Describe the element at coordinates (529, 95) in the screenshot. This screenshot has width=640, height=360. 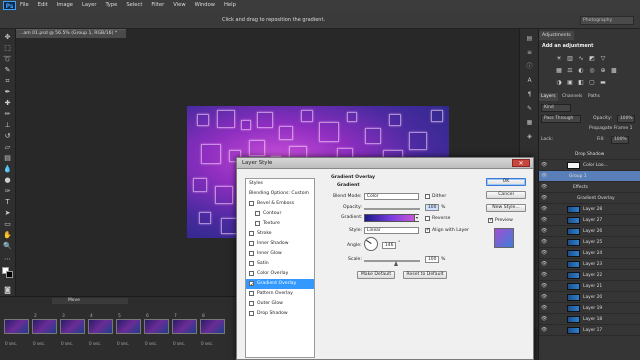
I see `paragraph-panel-icon: ¶` at that location.